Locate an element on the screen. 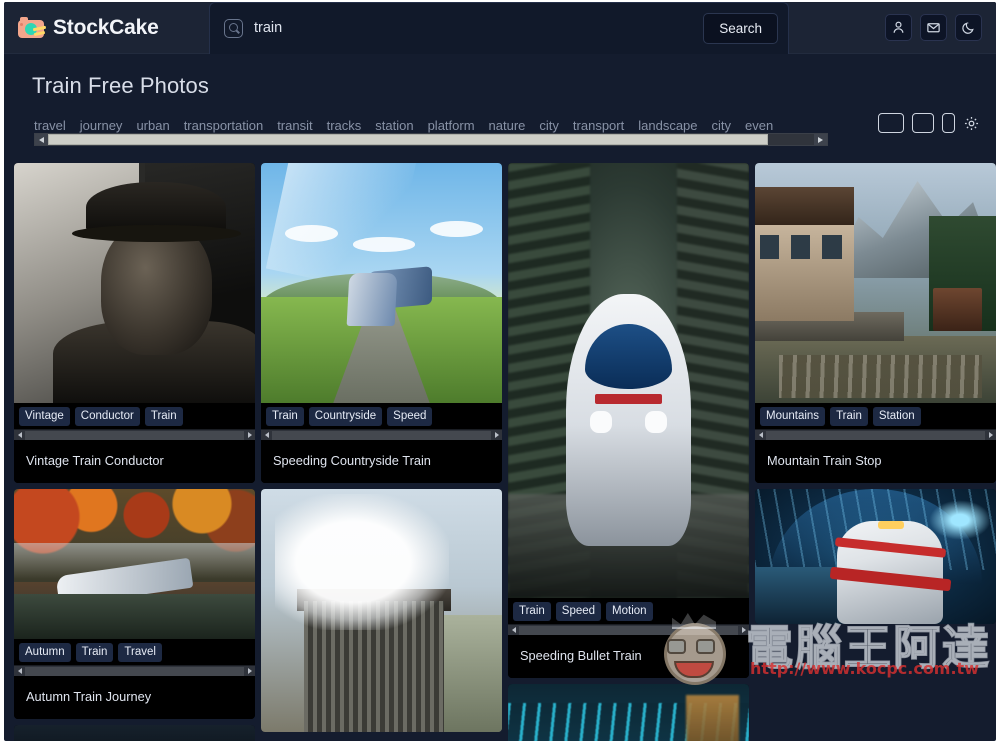 This screenshot has width=1000, height=743. card-tags: Train Speed Motion is located at coordinates (628, 611).